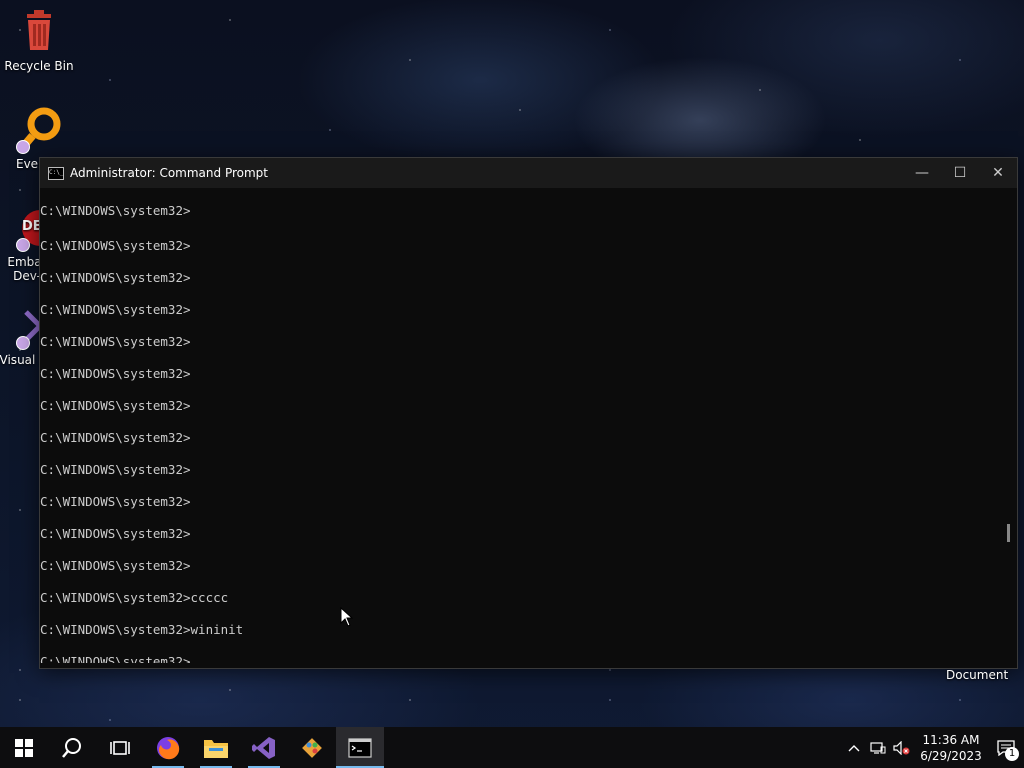  I want to click on recycle-bin-icon, so click(39, 30).